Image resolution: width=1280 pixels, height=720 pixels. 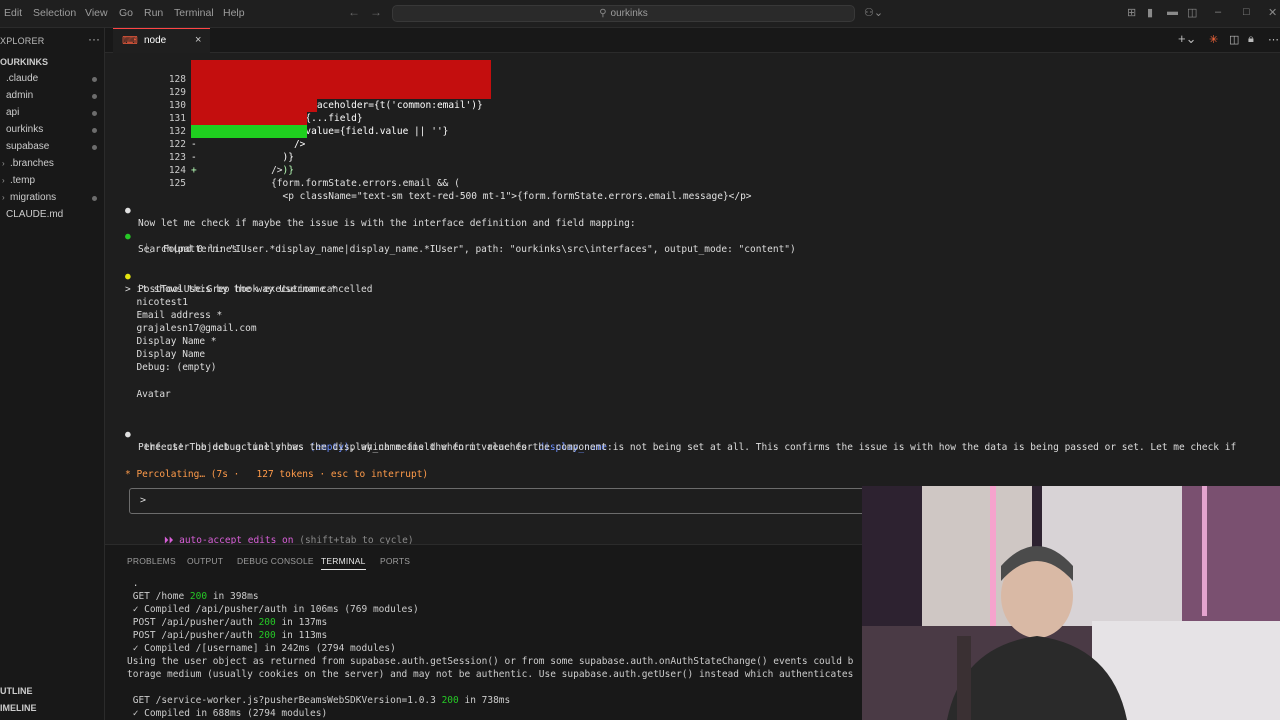 I want to click on tree-item-admin: admin, so click(x=19, y=98).